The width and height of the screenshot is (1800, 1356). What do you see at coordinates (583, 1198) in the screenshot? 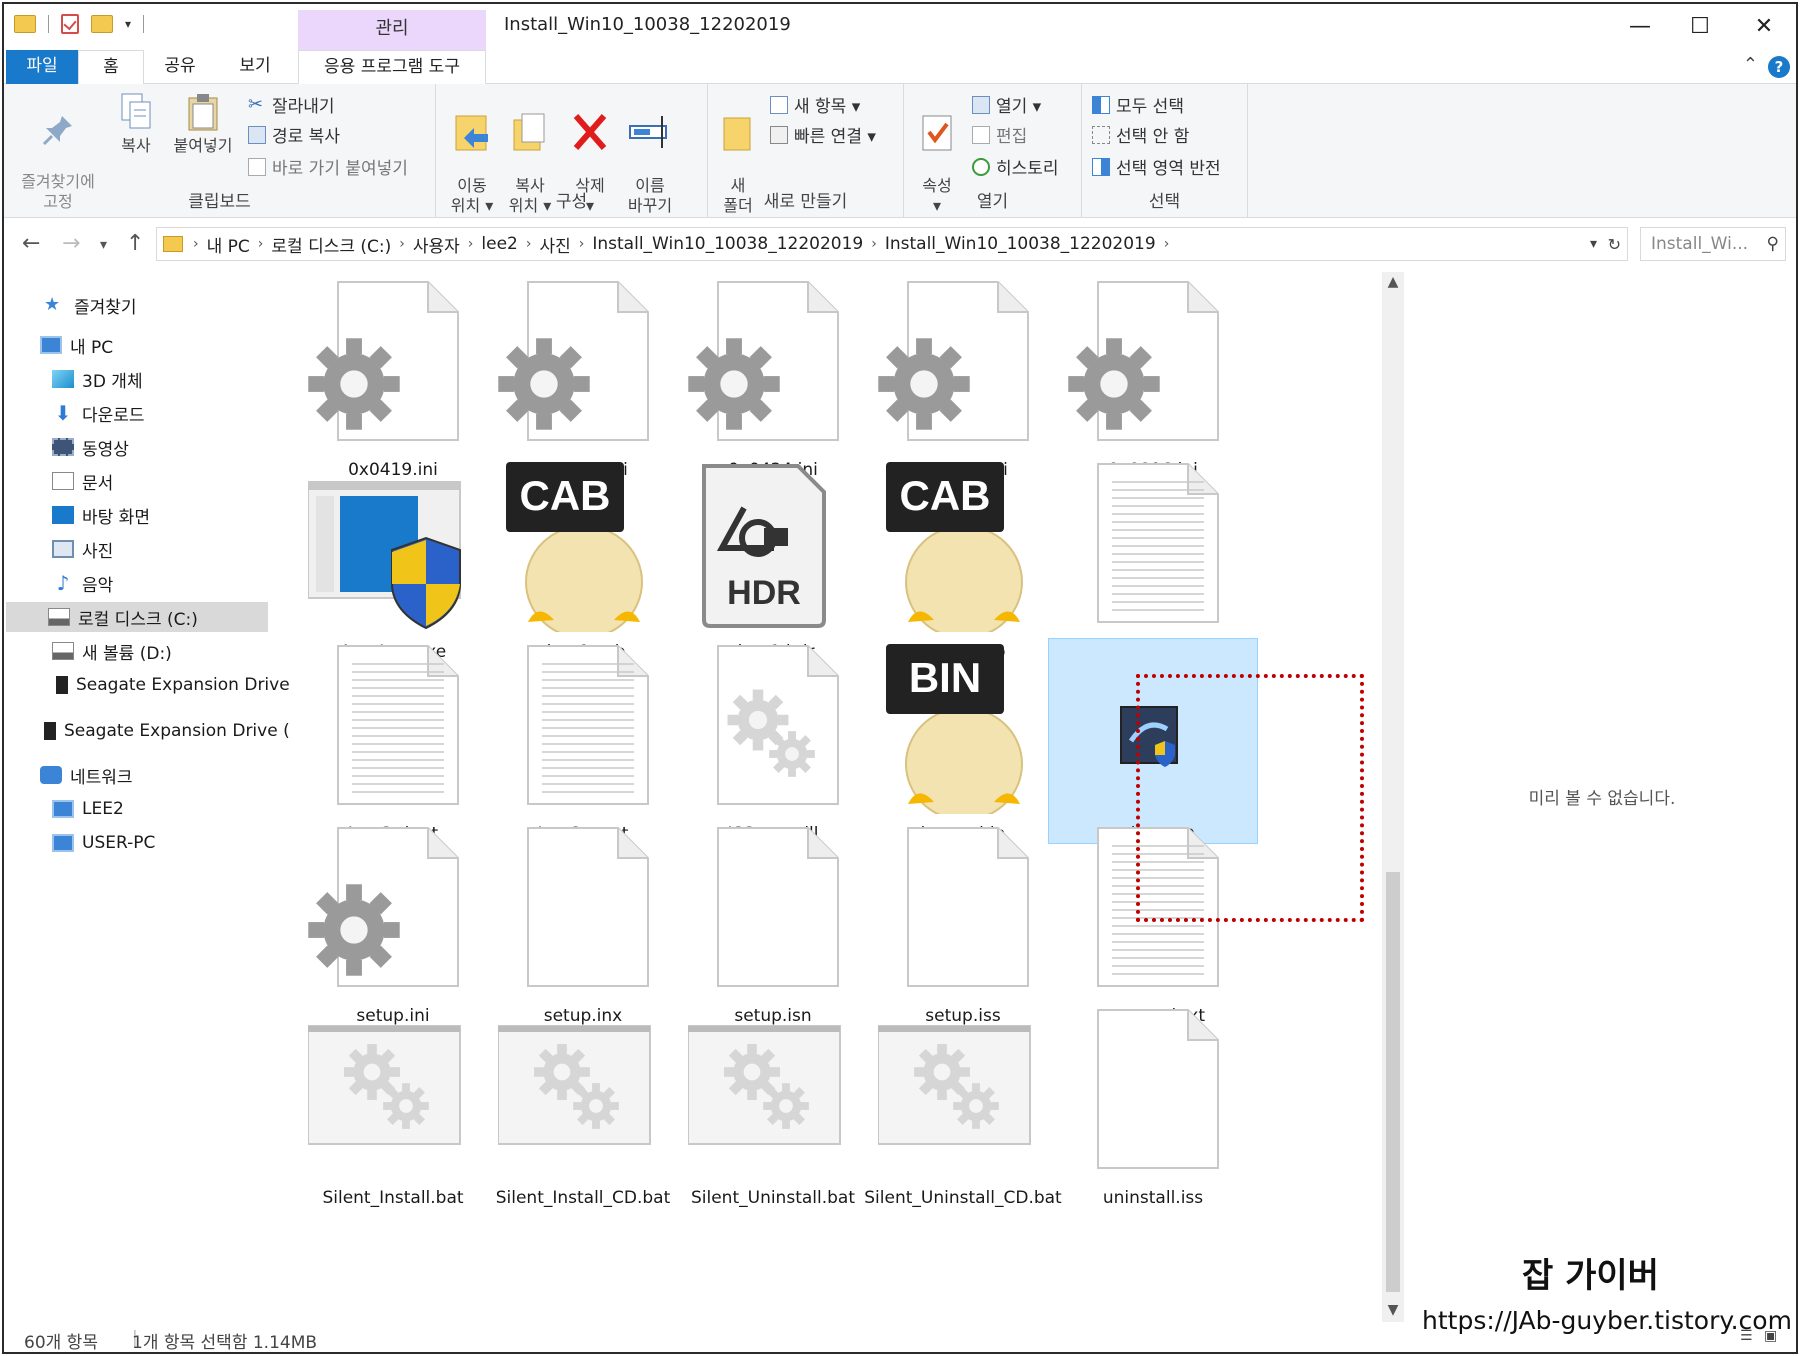
I see `file-name: Silent_Install_CD.bat` at bounding box center [583, 1198].